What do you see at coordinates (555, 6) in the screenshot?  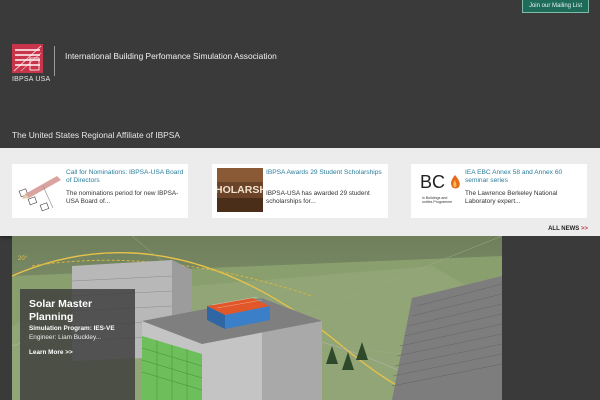 I see `mailing-list-button: Join our Mailing List` at bounding box center [555, 6].